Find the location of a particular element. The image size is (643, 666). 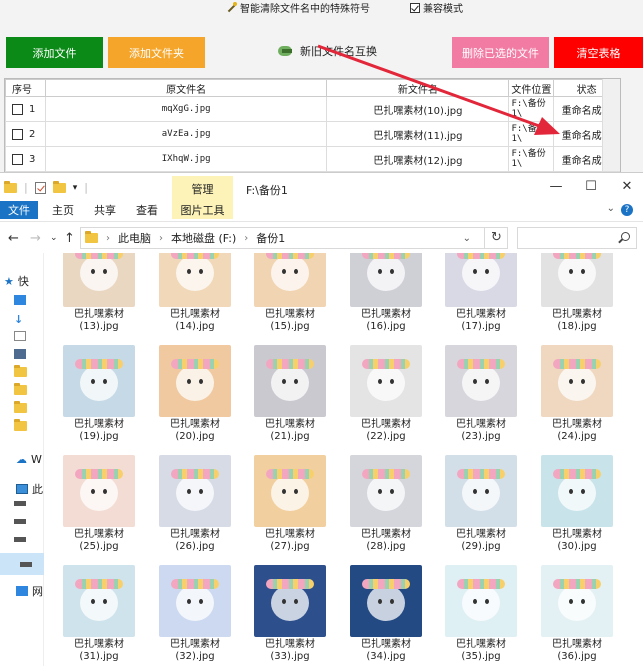

recent-dropdown-icon: ⌄ is located at coordinates (54, 238).